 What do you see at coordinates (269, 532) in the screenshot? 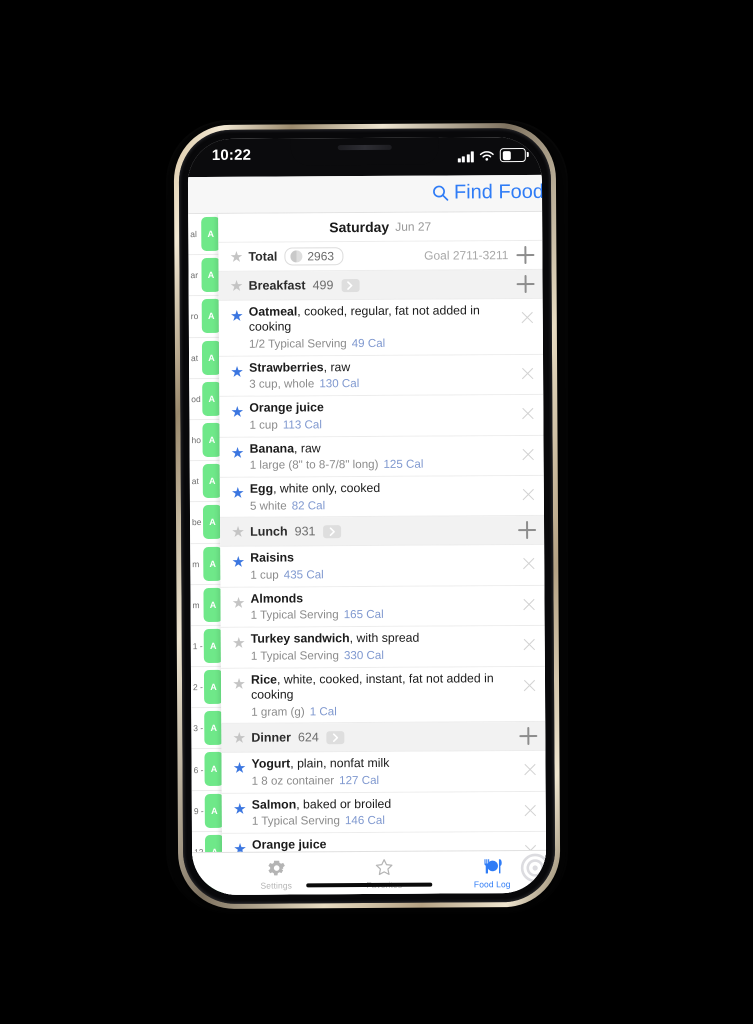
I see `section-name: Lunch` at bounding box center [269, 532].